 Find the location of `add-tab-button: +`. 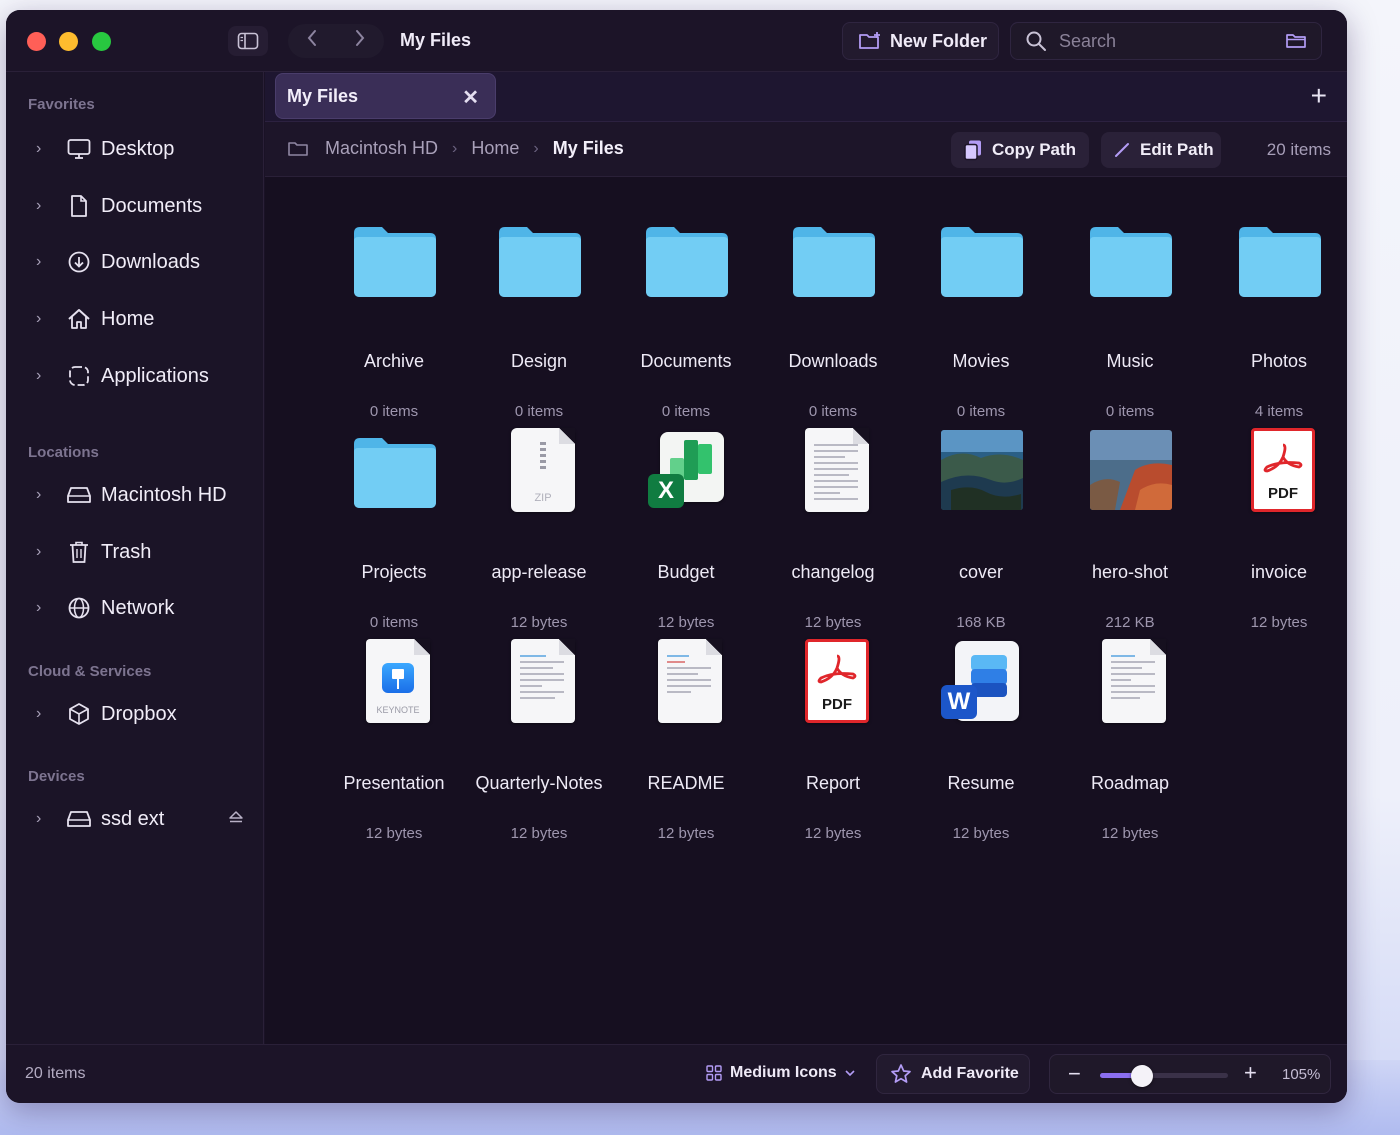

add-tab-button: + is located at coordinates (1319, 96).